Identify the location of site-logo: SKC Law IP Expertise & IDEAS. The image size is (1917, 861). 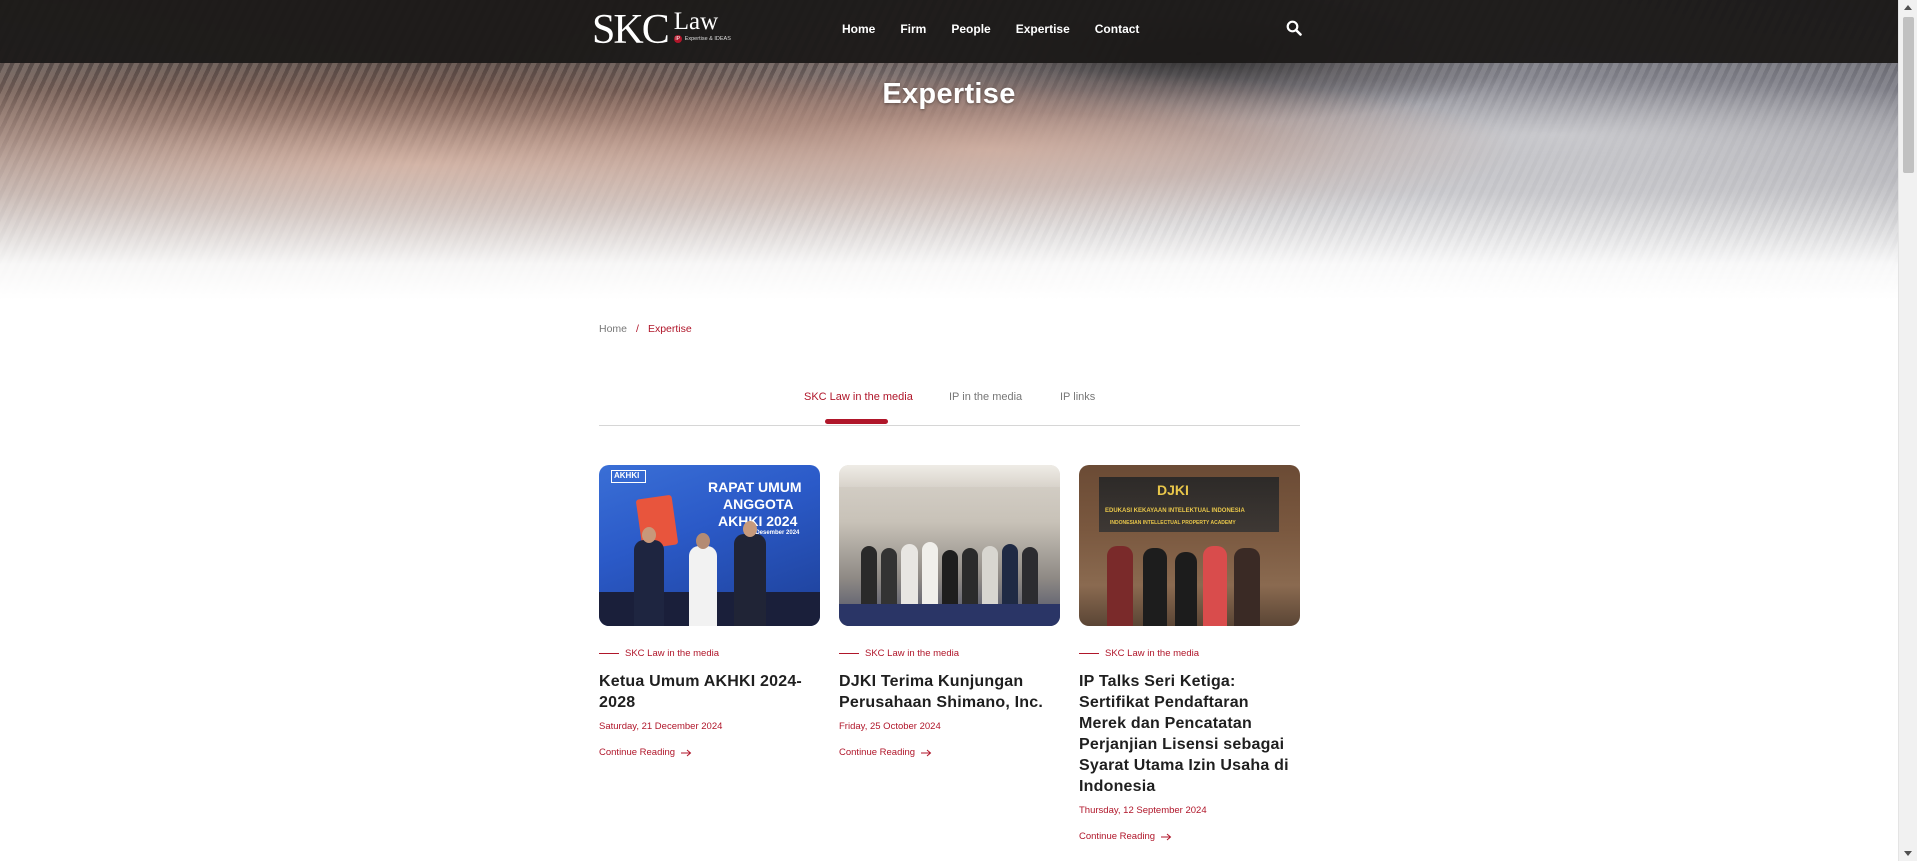
(661, 30).